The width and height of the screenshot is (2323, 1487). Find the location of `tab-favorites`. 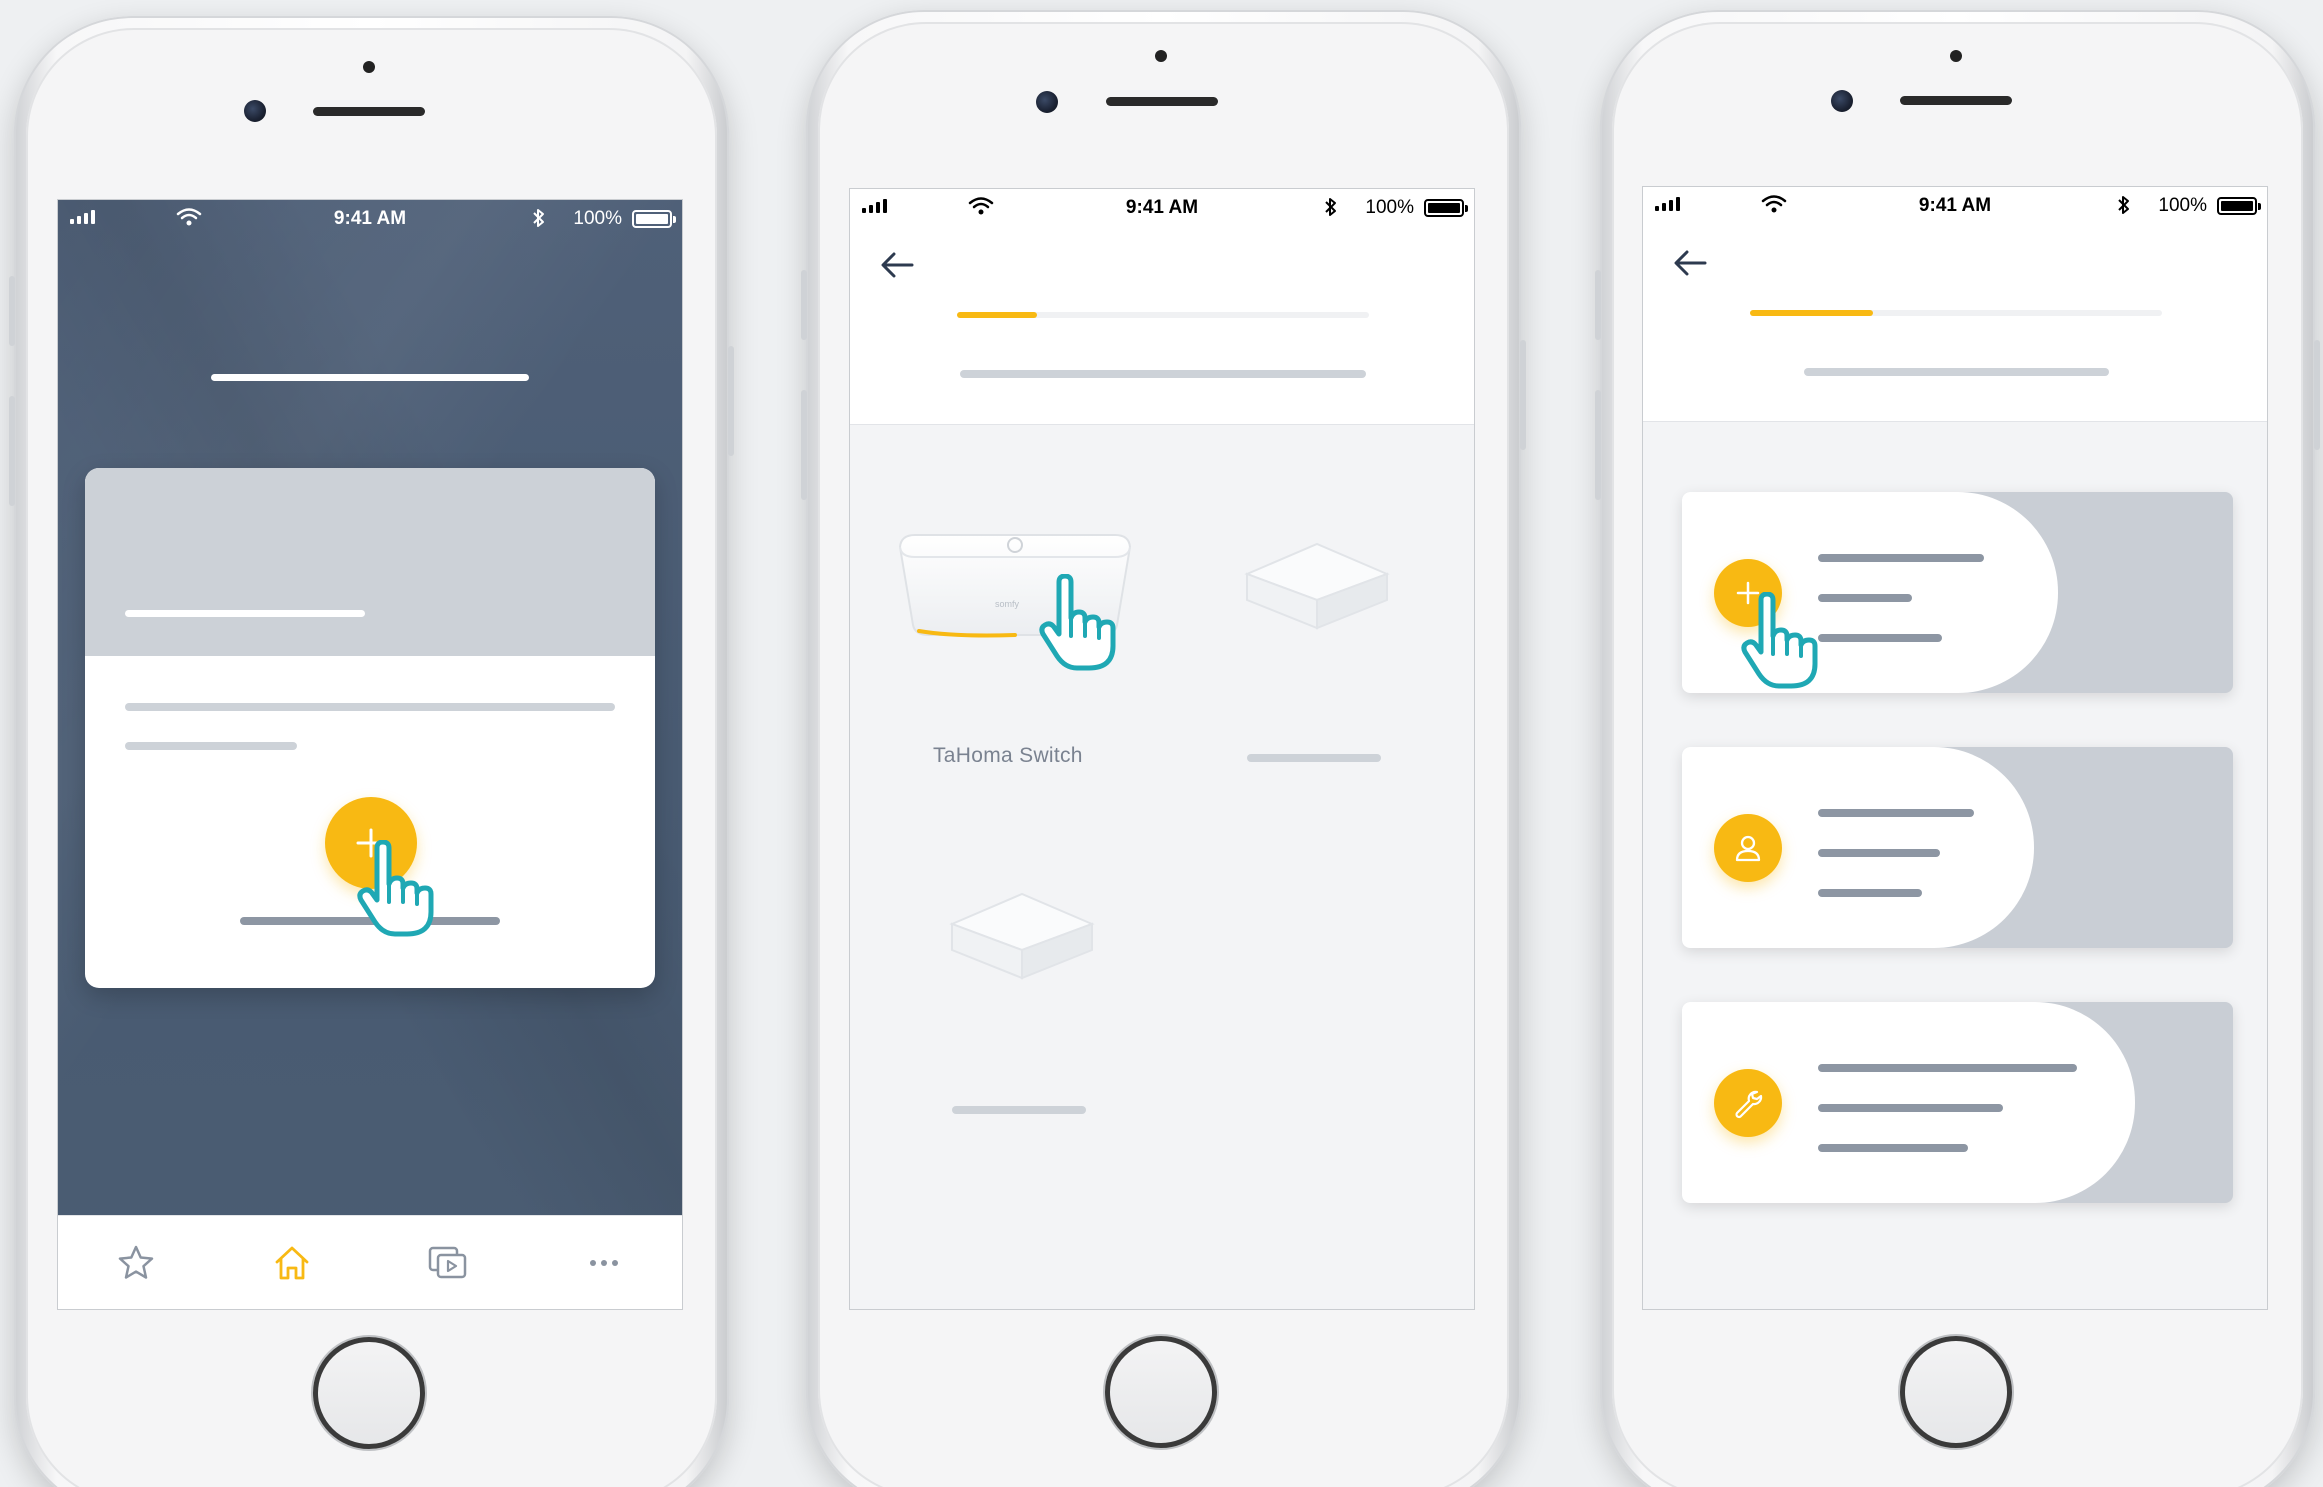

tab-favorites is located at coordinates (136, 1263).